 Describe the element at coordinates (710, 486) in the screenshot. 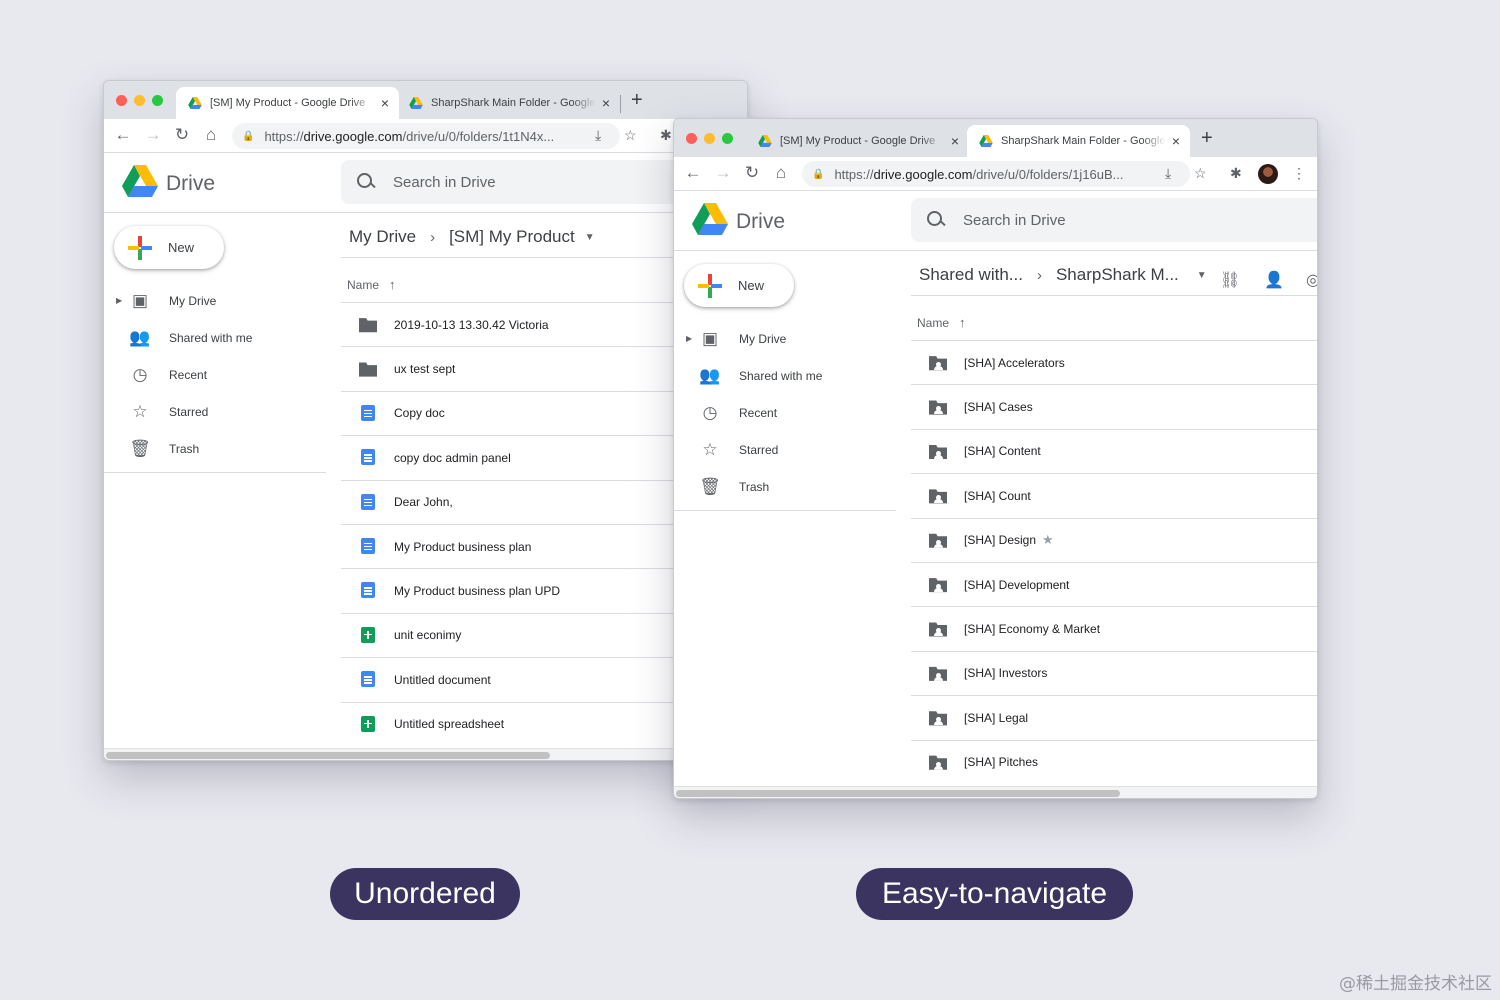

I see `trash-icon: 🗑` at that location.